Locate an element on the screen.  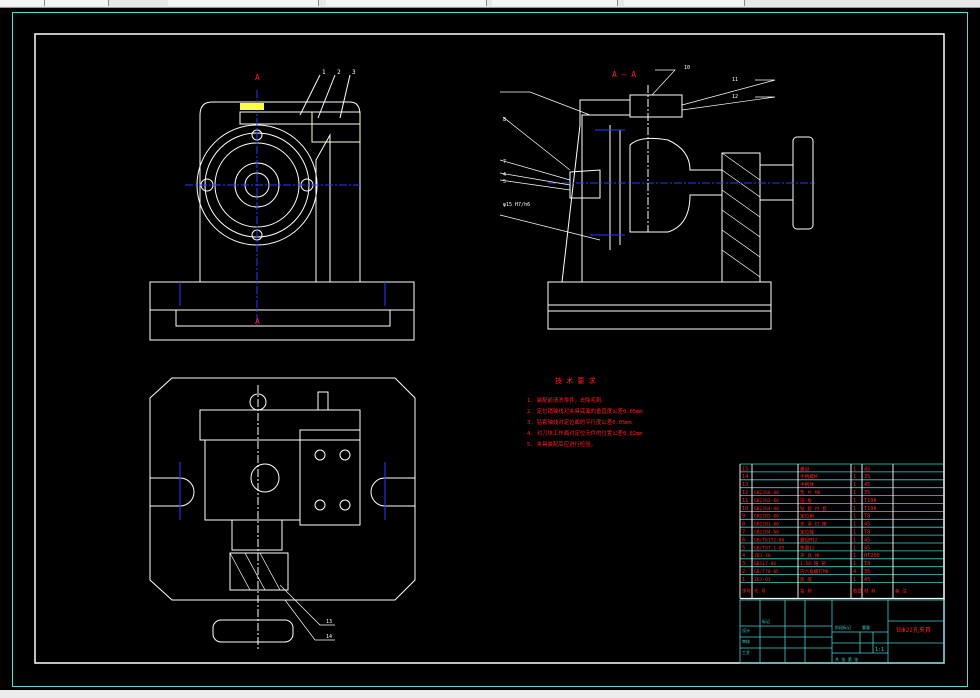
parts-cell-name: 垫 片 M8 is located at coordinates (810, 492).